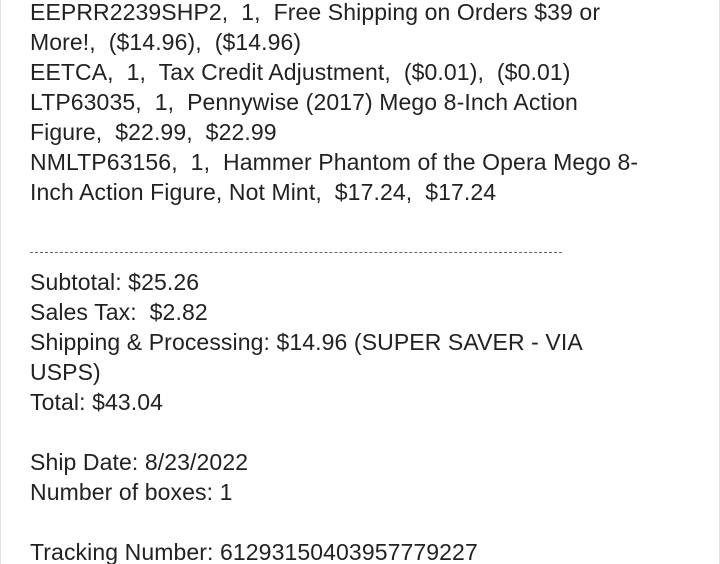 The width and height of the screenshot is (720, 564). Describe the element at coordinates (65, 372) in the screenshot. I see `shipping-processing-continued: USPS)` at that location.